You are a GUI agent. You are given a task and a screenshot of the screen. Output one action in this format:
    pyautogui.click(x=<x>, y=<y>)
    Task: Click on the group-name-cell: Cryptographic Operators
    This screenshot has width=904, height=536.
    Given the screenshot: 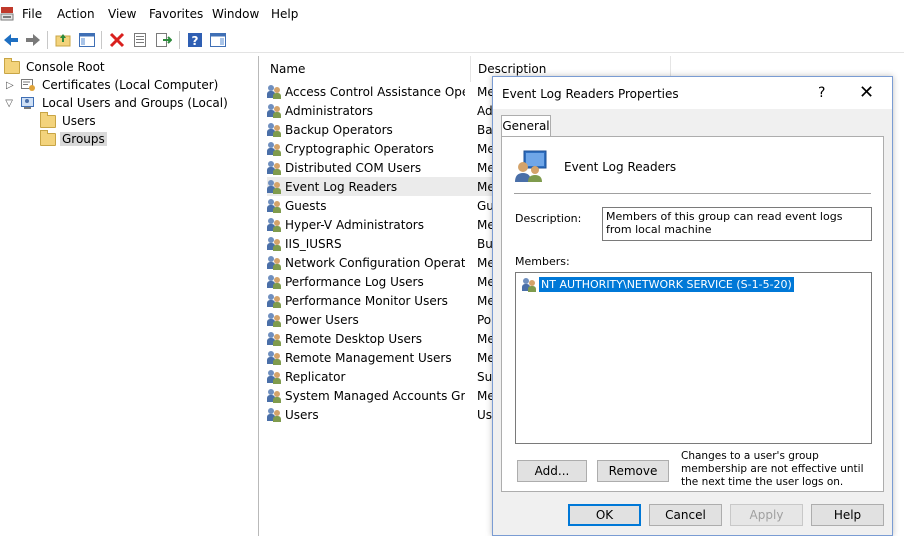 What is the action you would take?
    pyautogui.click(x=359, y=148)
    